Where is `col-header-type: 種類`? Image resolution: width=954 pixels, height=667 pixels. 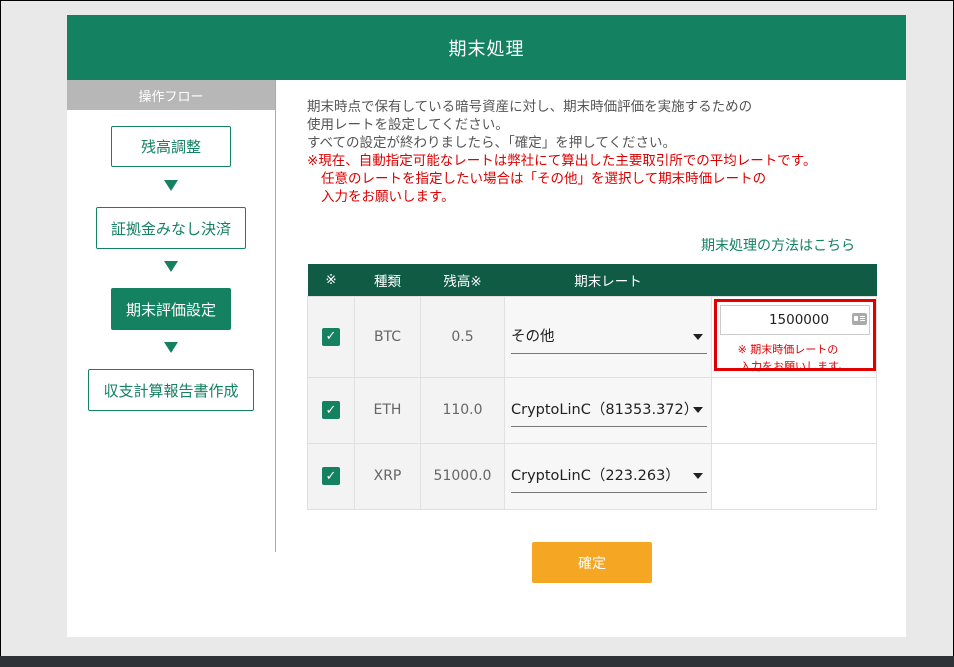 col-header-type: 種類 is located at coordinates (387, 280).